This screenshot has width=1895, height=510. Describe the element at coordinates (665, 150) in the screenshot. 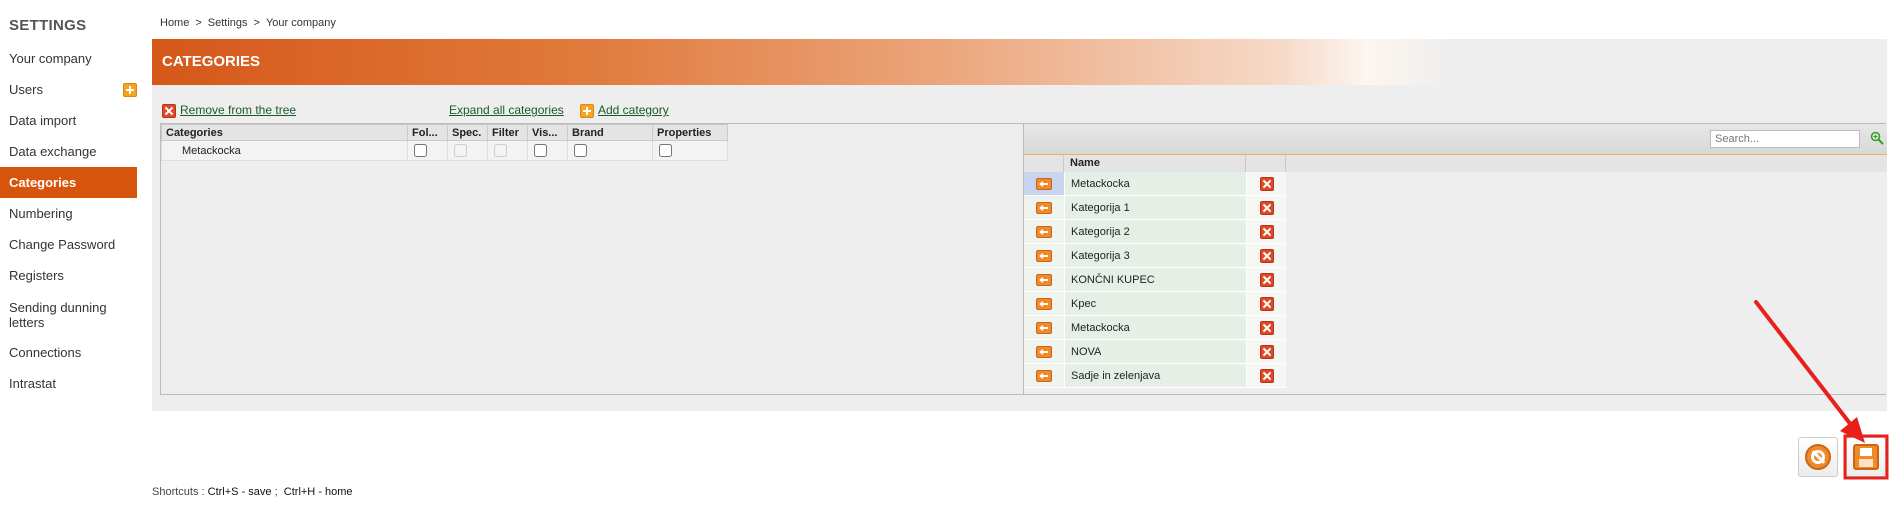

I see `properties-checkbox` at that location.